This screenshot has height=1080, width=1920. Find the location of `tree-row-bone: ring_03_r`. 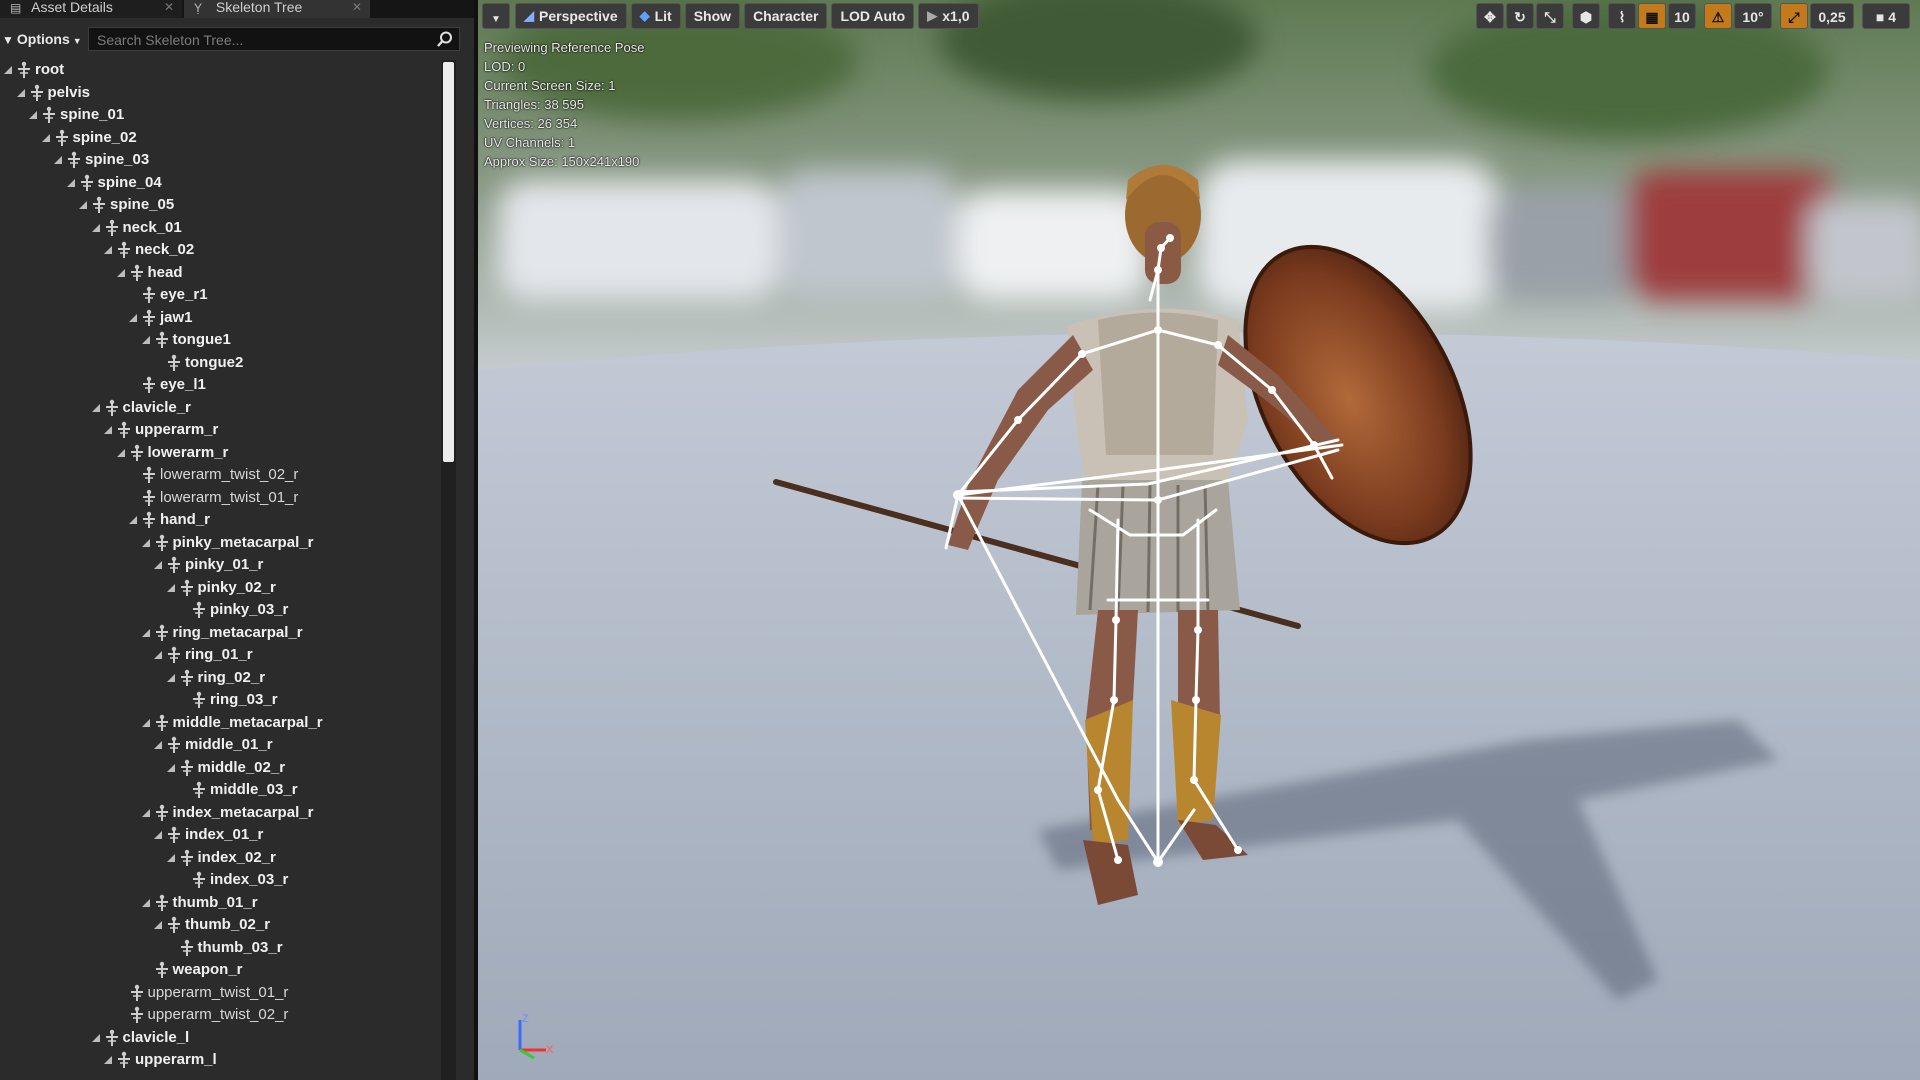

tree-row-bone: ring_03_r is located at coordinates (227, 700).